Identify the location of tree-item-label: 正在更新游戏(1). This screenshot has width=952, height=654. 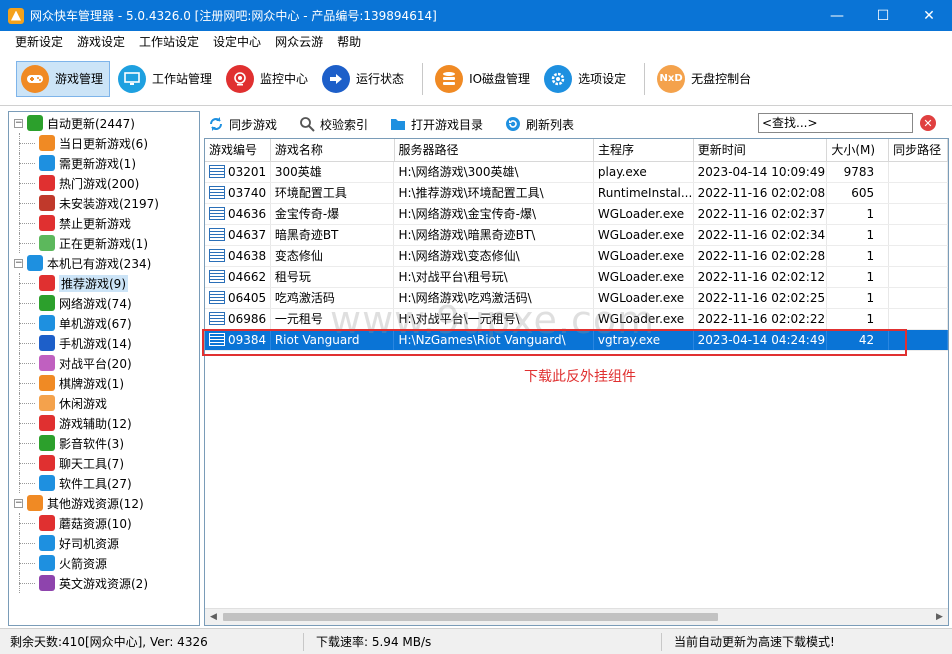
(103, 243).